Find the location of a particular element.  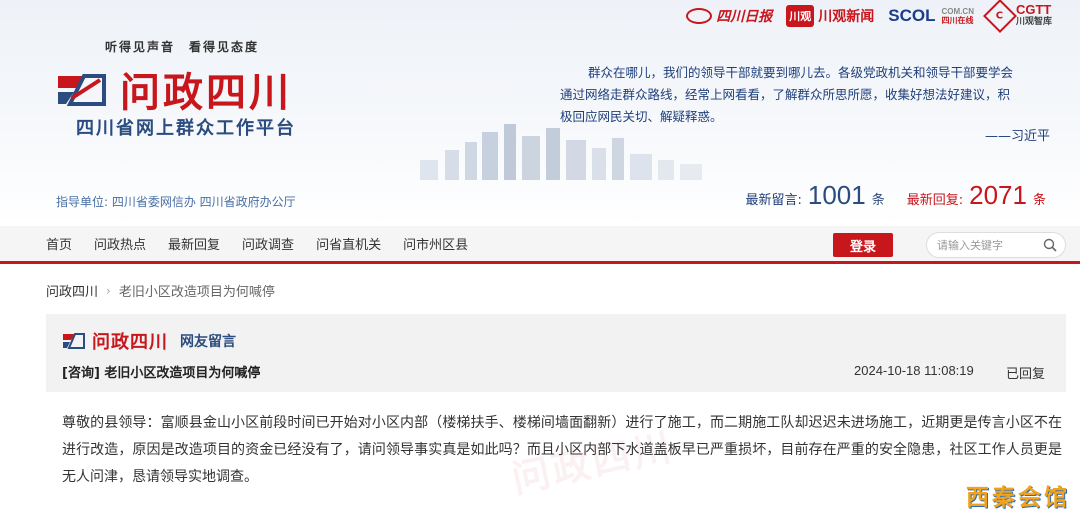

latest-replies-unit: 条 is located at coordinates (1039, 200).